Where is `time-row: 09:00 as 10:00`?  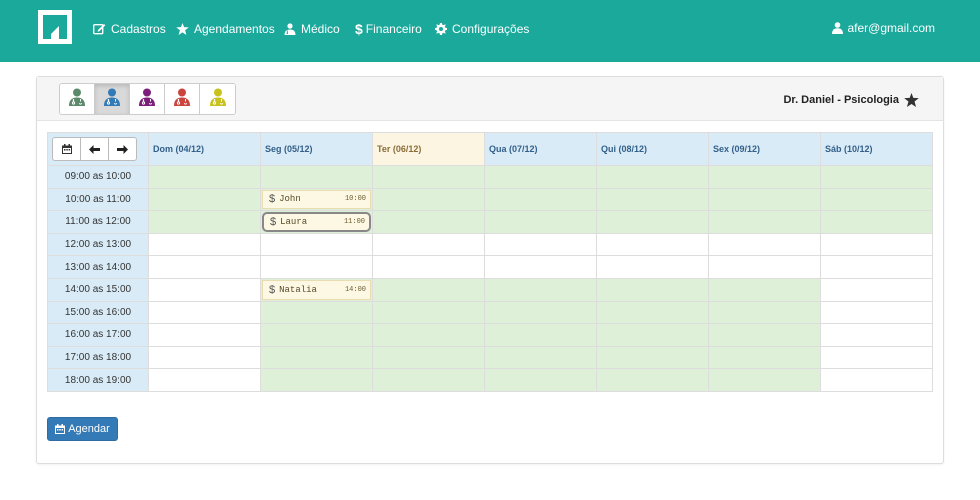 time-row: 09:00 as 10:00 is located at coordinates (490, 177).